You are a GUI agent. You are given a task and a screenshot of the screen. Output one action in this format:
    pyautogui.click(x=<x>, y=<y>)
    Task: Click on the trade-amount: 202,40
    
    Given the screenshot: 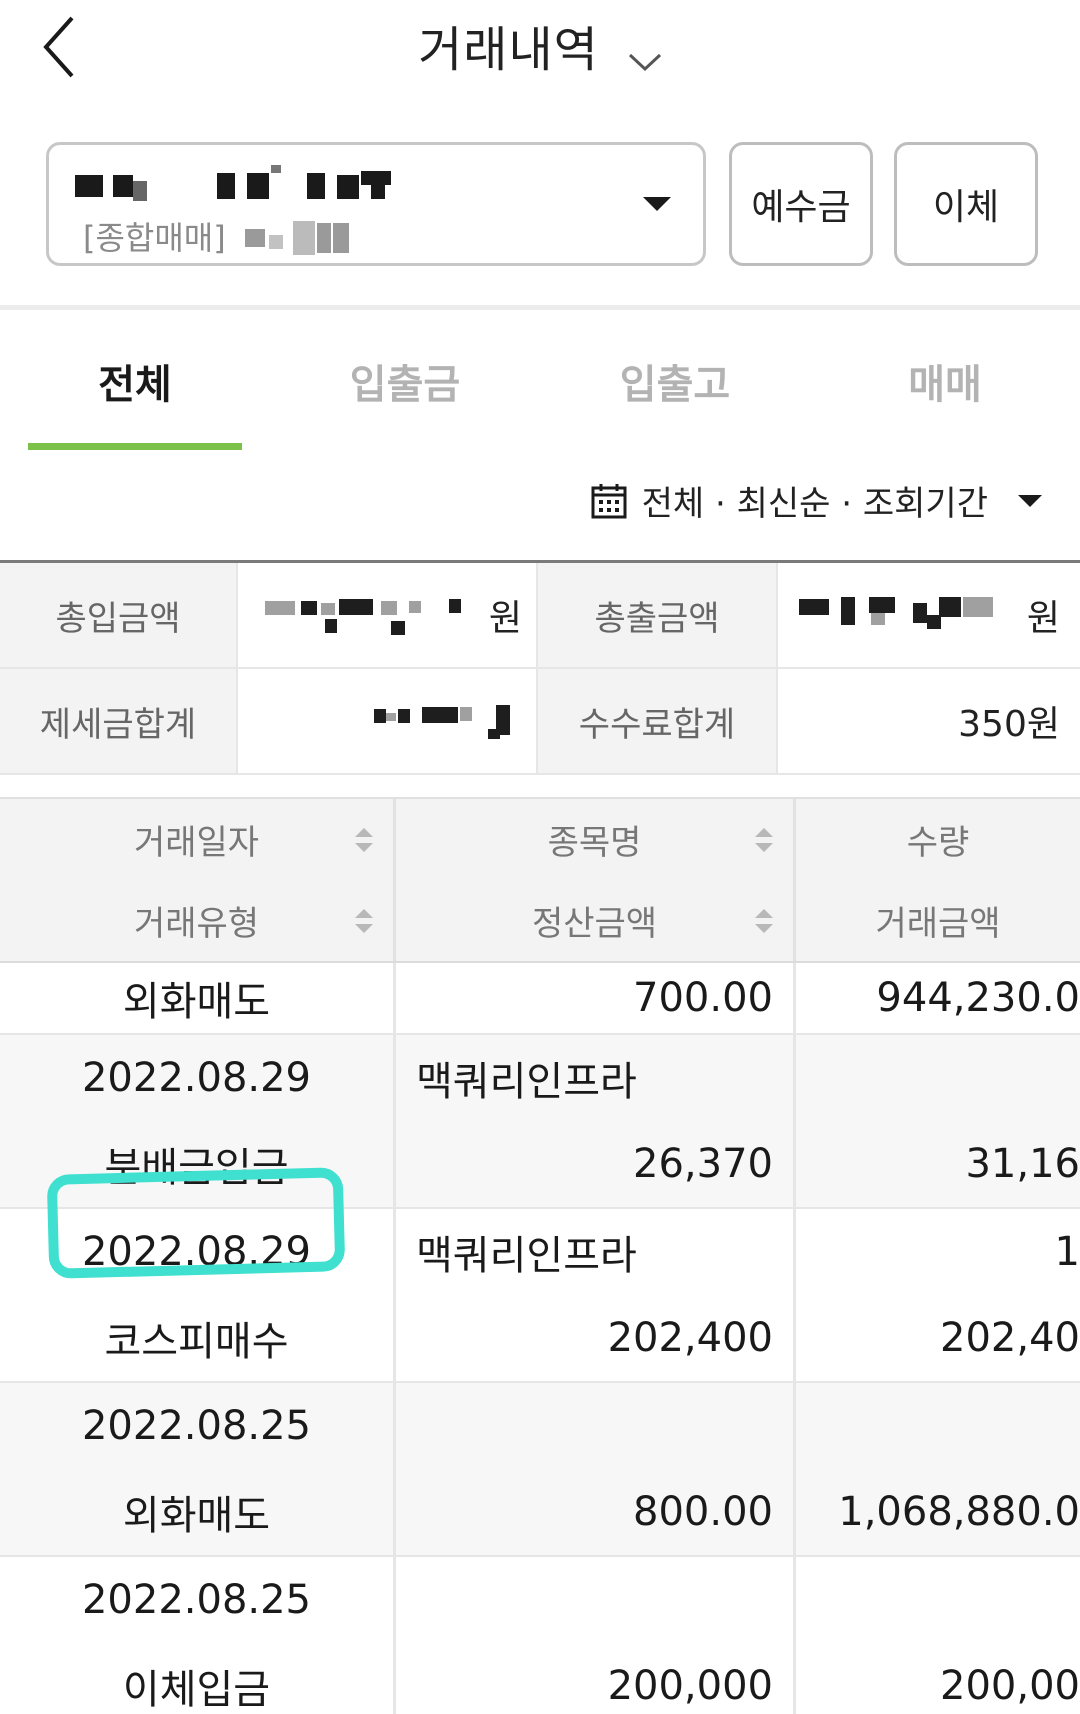 What is the action you would take?
    pyautogui.click(x=1010, y=1338)
    